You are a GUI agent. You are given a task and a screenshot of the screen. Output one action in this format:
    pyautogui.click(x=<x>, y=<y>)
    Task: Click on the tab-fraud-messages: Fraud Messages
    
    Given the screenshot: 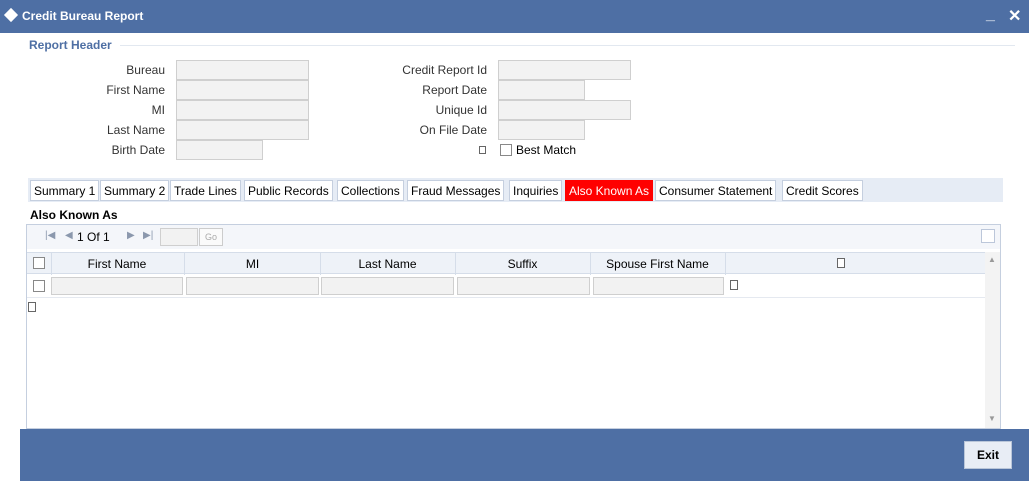 What is the action you would take?
    pyautogui.click(x=456, y=190)
    